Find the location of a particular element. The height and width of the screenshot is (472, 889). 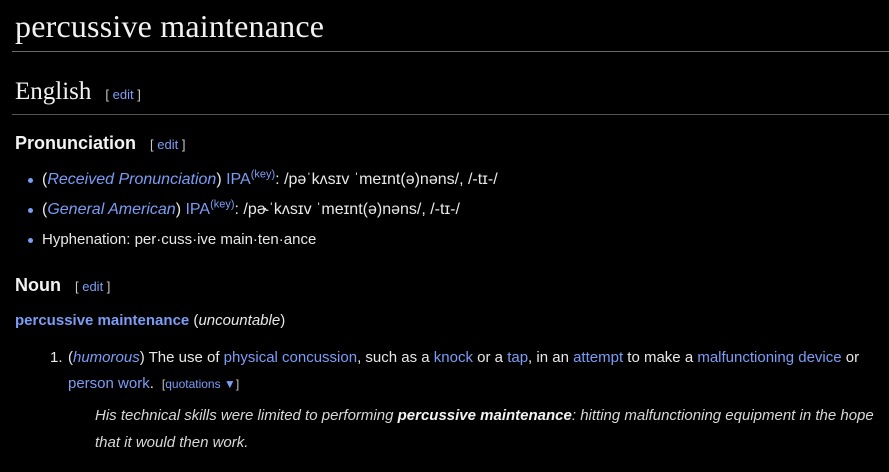

quotations-toggle-link: quotations ▼ is located at coordinates (200, 384).